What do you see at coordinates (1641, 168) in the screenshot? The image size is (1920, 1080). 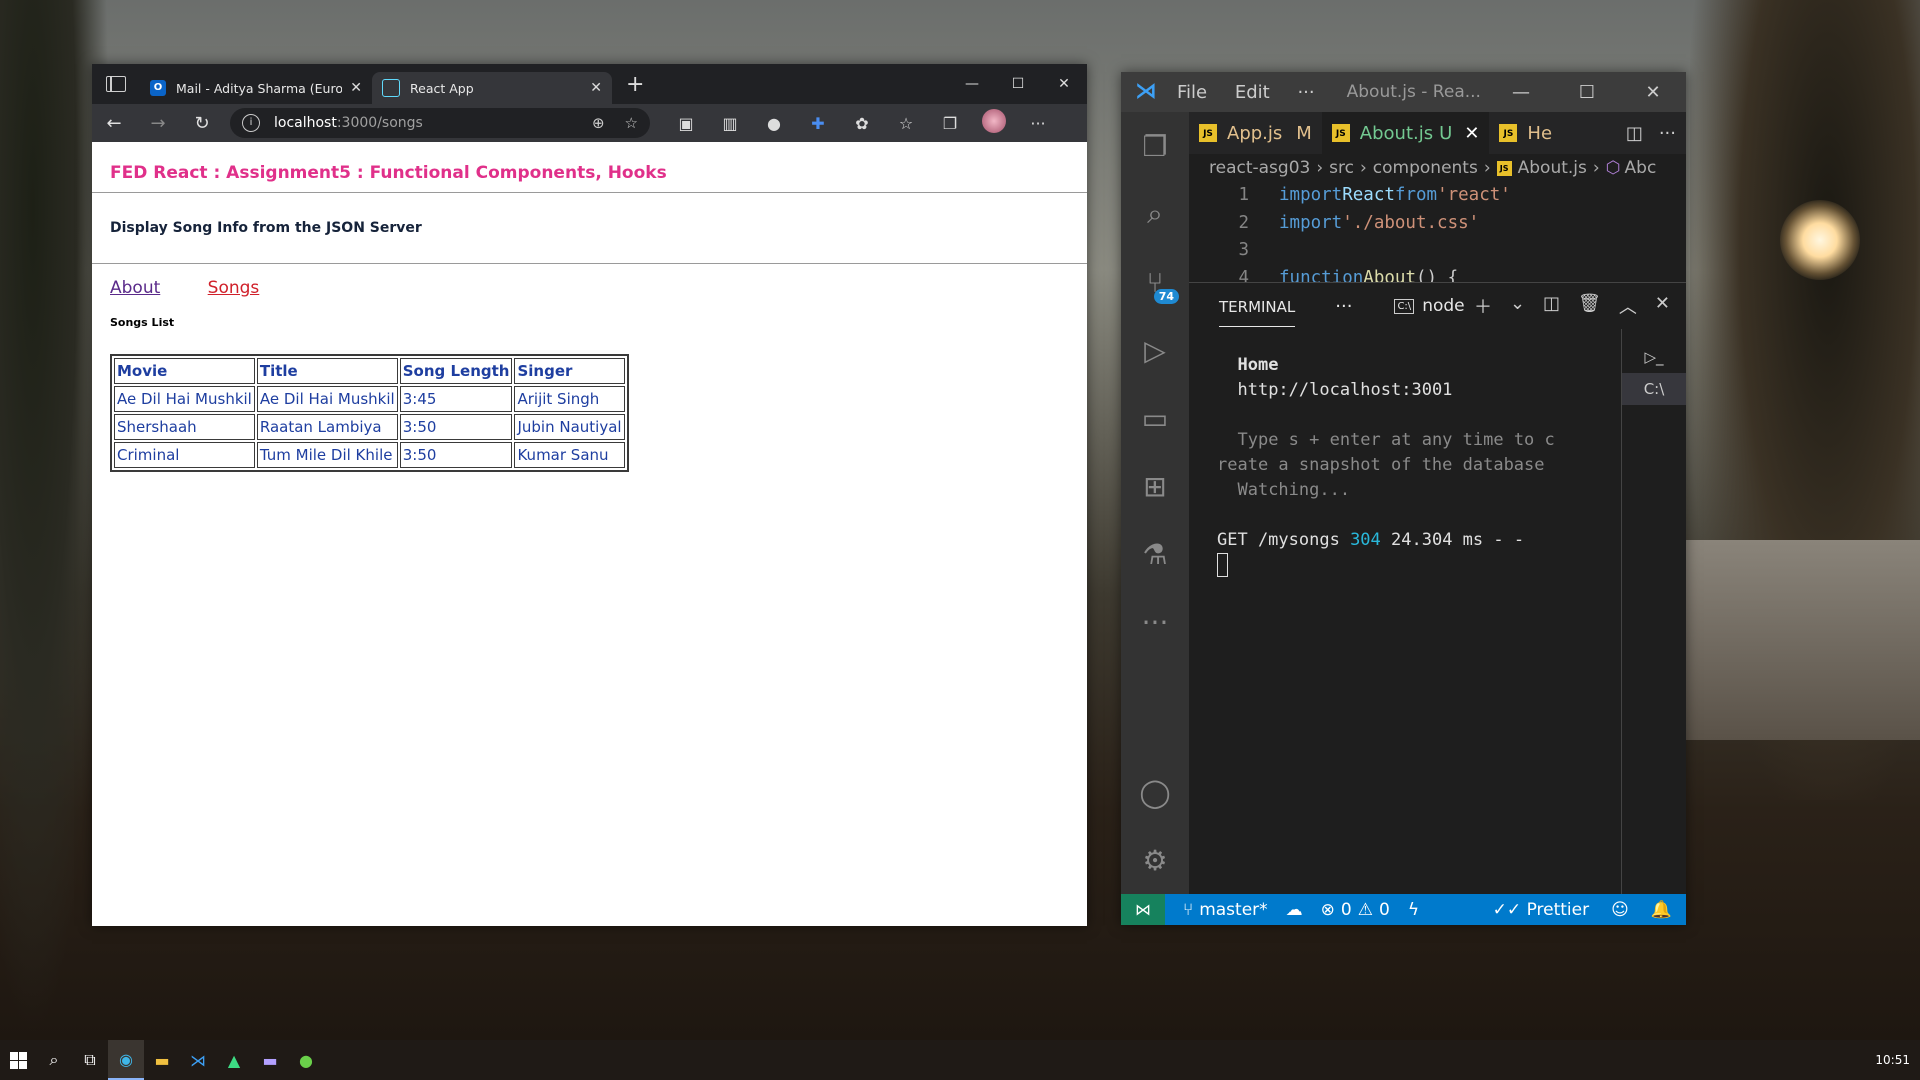 I see `breadcrumb-item: Abc` at bounding box center [1641, 168].